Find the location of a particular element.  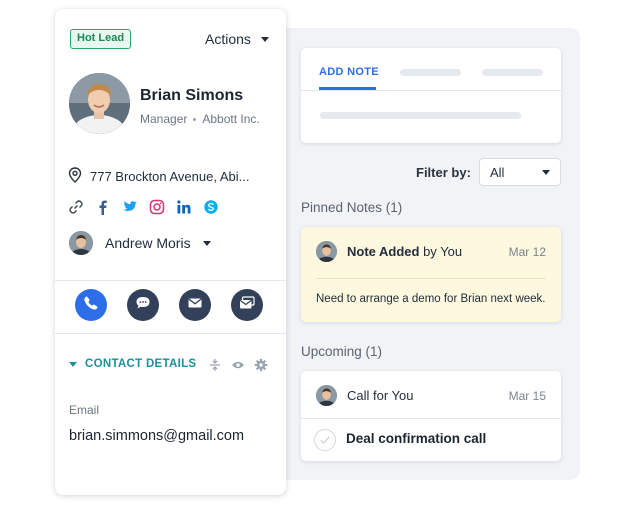

task-title: Deal confirmation call is located at coordinates (416, 438).